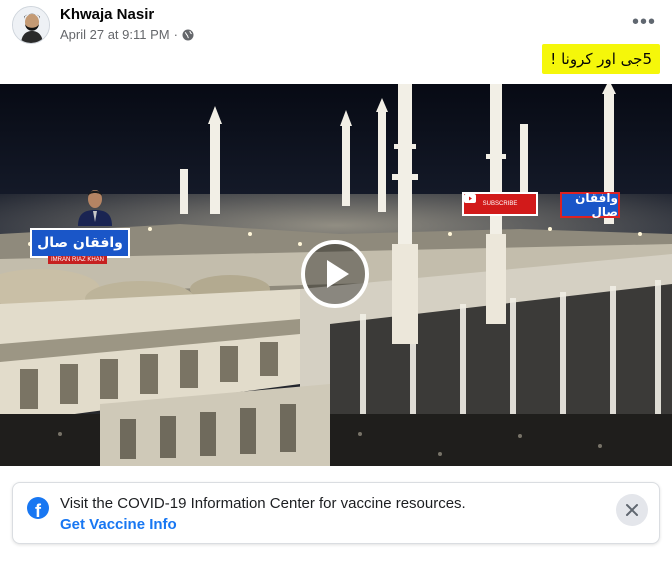  Describe the element at coordinates (95, 205) in the screenshot. I see `news-anchor-thumbnail` at that location.